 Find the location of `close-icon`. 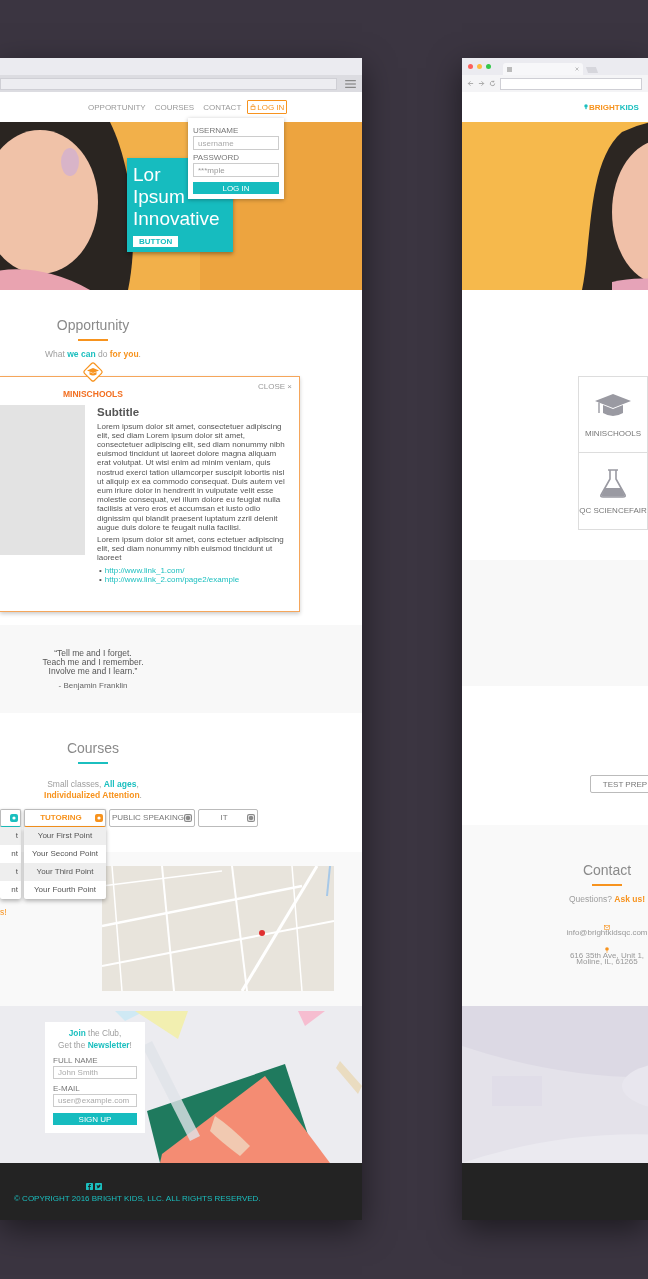

close-icon is located at coordinates (577, 69).